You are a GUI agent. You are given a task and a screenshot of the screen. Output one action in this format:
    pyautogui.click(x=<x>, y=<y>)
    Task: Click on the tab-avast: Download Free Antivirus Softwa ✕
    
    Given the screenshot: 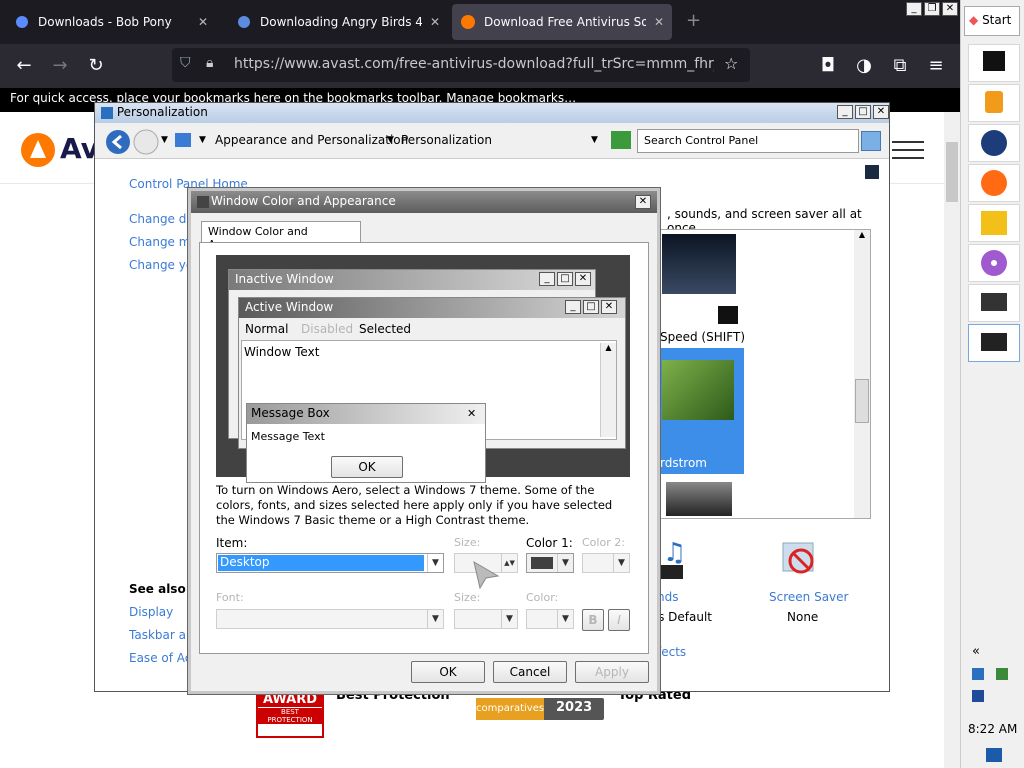 What is the action you would take?
    pyautogui.click(x=562, y=22)
    